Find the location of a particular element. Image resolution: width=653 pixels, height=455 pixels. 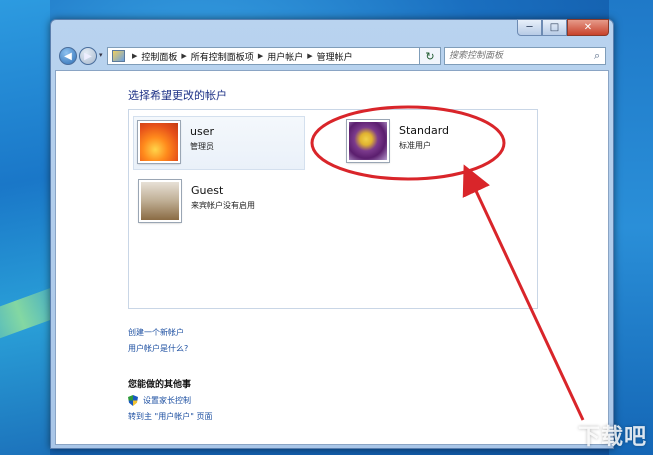

breadcrumb-control-panel: 控制面板 is located at coordinates (159, 56).